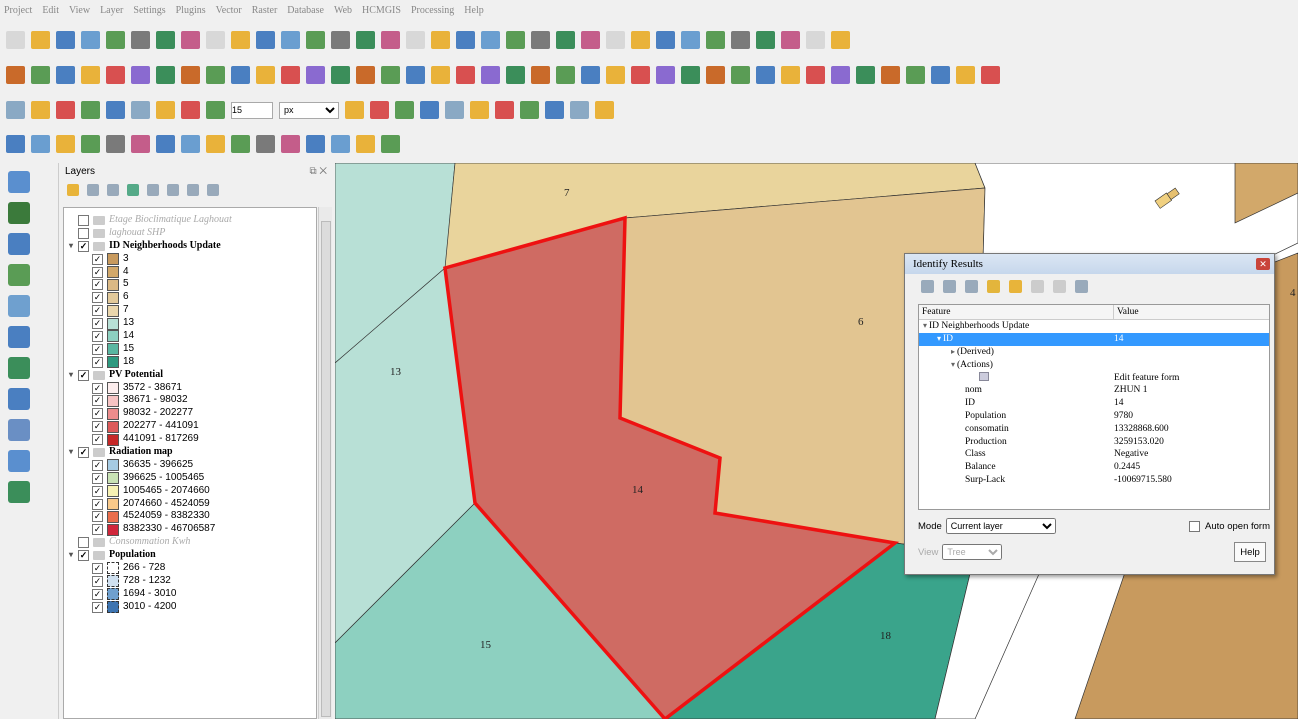  Describe the element at coordinates (305, 10) in the screenshot. I see `menu-item-database: Database` at that location.